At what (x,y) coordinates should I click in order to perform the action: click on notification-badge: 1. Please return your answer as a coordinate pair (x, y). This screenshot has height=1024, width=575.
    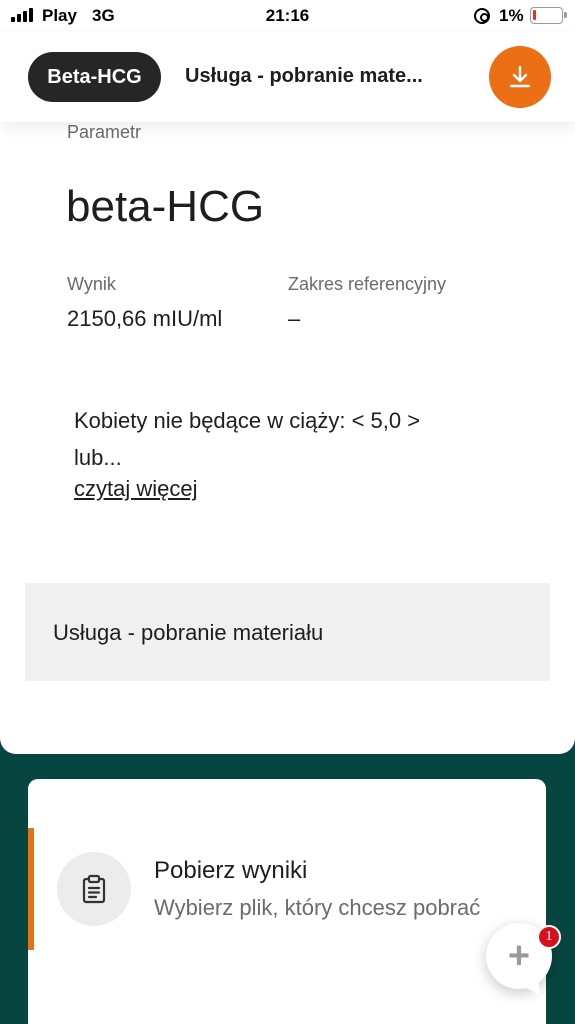
    Looking at the image, I should click on (549, 937).